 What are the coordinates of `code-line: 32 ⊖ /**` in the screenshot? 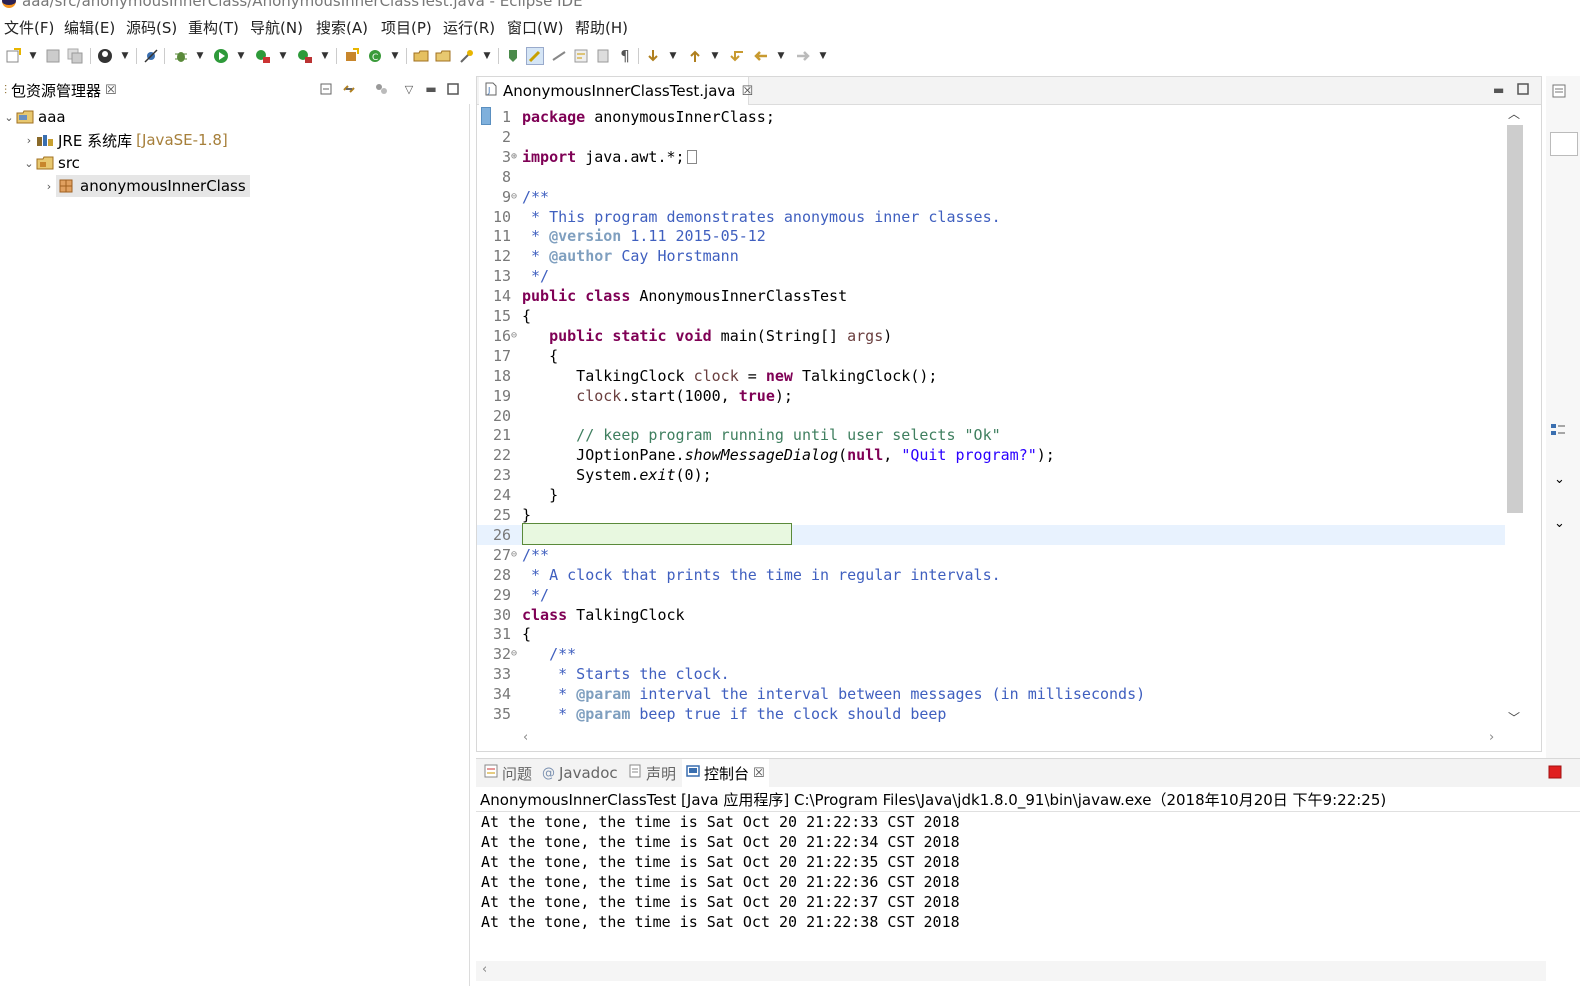 It's located at (992, 654).